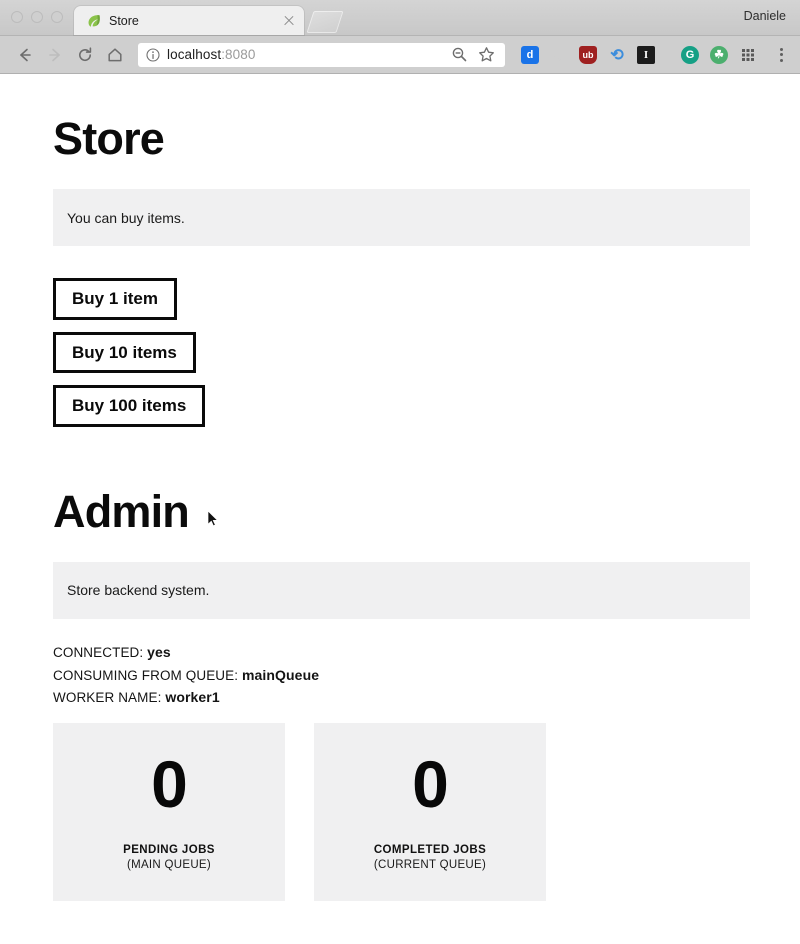 This screenshot has width=800, height=944. What do you see at coordinates (474, 54) in the screenshot?
I see `omnibox-actions` at bounding box center [474, 54].